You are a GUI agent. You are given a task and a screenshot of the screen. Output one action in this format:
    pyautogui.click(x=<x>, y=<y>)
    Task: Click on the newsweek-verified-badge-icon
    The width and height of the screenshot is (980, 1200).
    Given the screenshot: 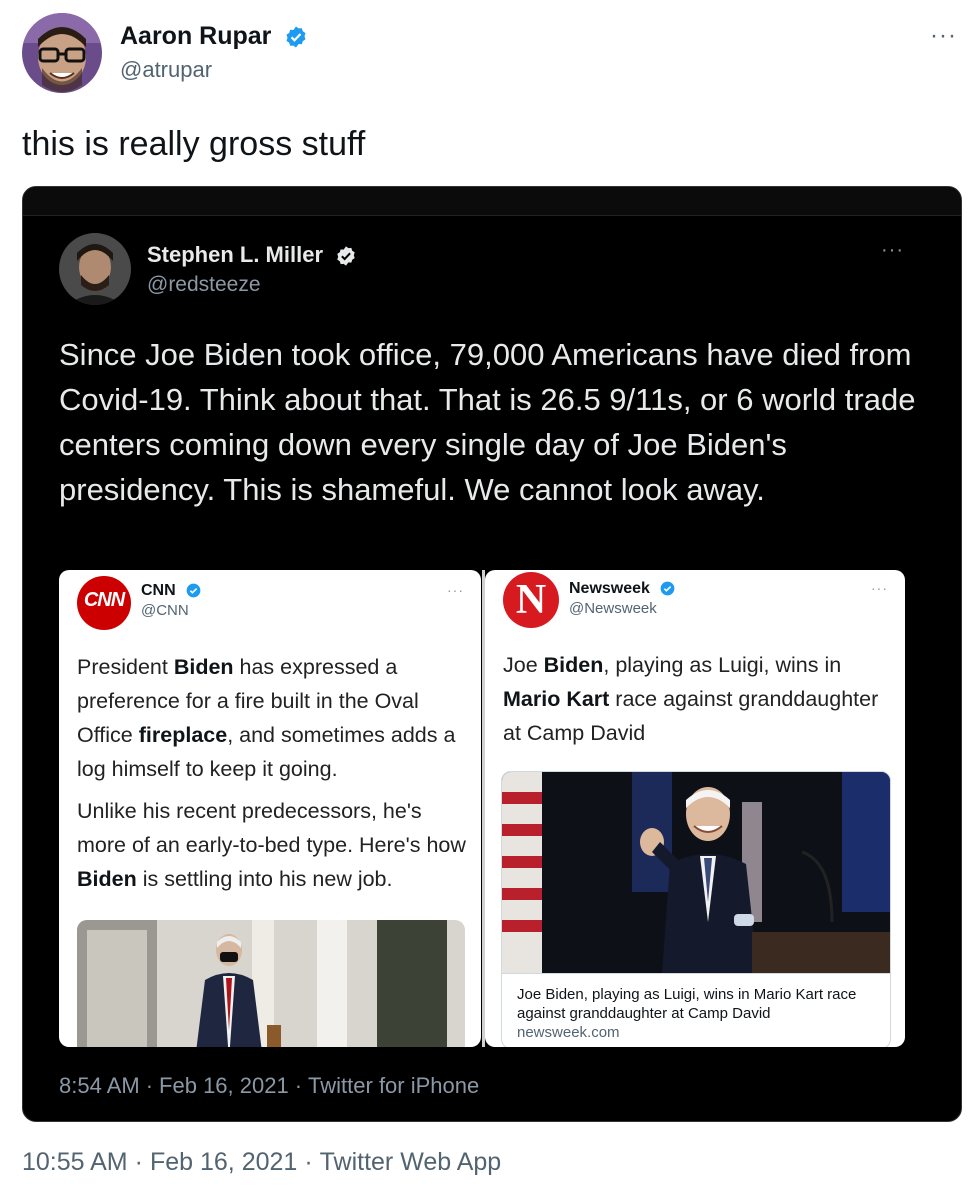 What is the action you would take?
    pyautogui.click(x=668, y=588)
    